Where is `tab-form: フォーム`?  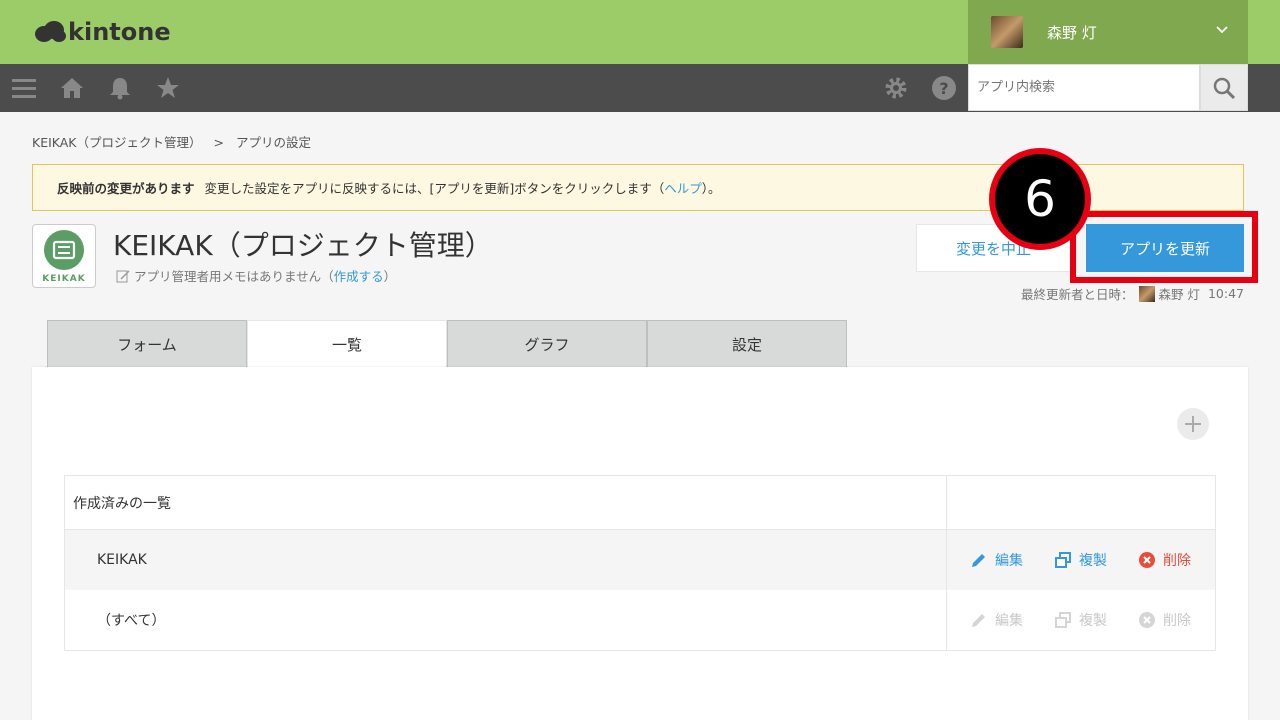 tab-form: フォーム is located at coordinates (147, 344).